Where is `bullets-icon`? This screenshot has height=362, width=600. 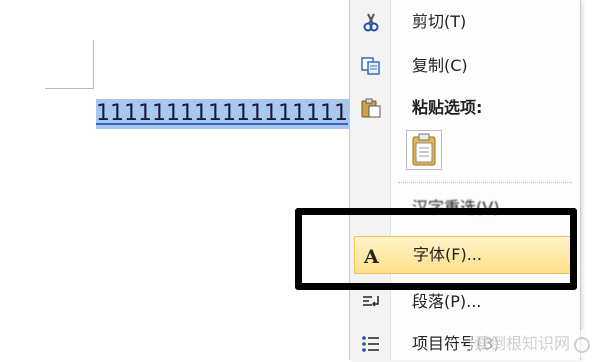
bullets-icon is located at coordinates (371, 344).